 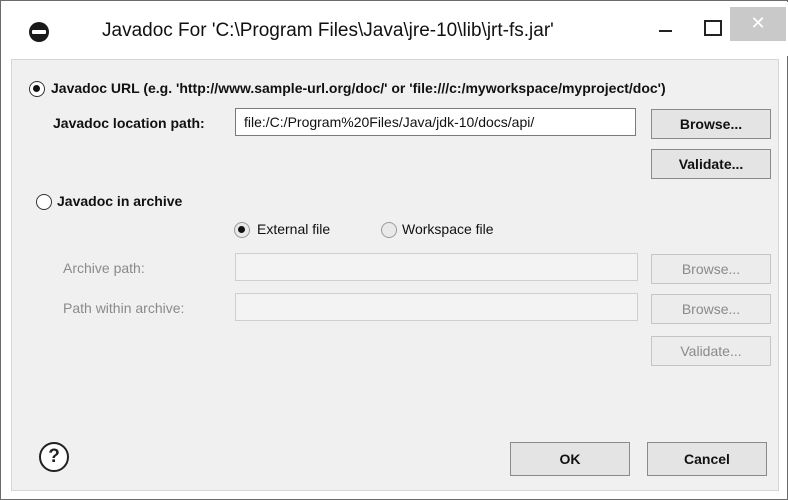 What do you see at coordinates (448, 229) in the screenshot?
I see `workspace-file-label: Workspace file` at bounding box center [448, 229].